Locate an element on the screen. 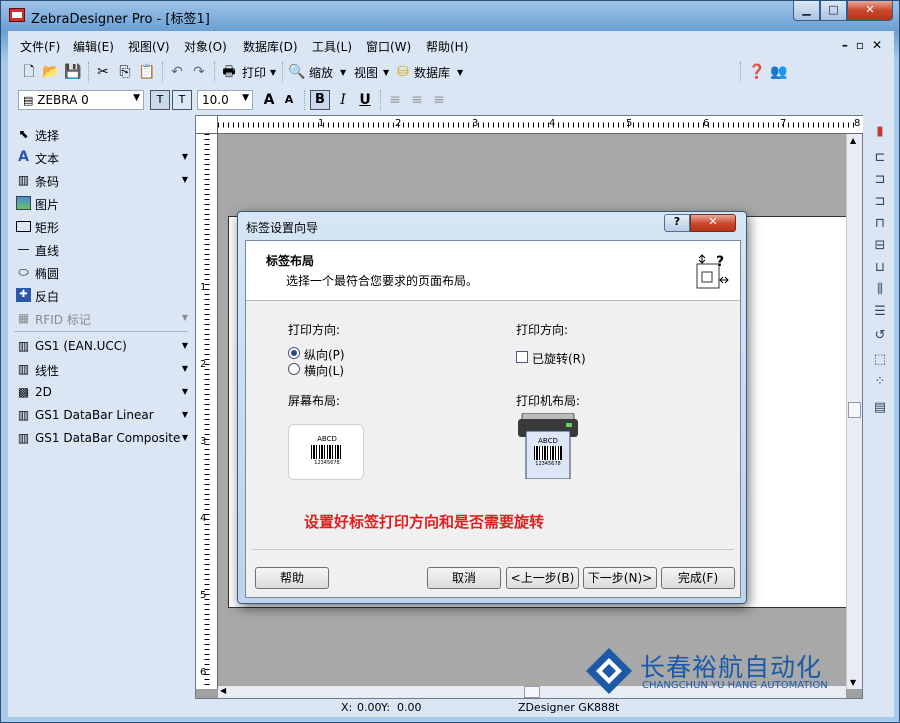 The height and width of the screenshot is (723, 900). minimize-button: ▁ is located at coordinates (806, 11).